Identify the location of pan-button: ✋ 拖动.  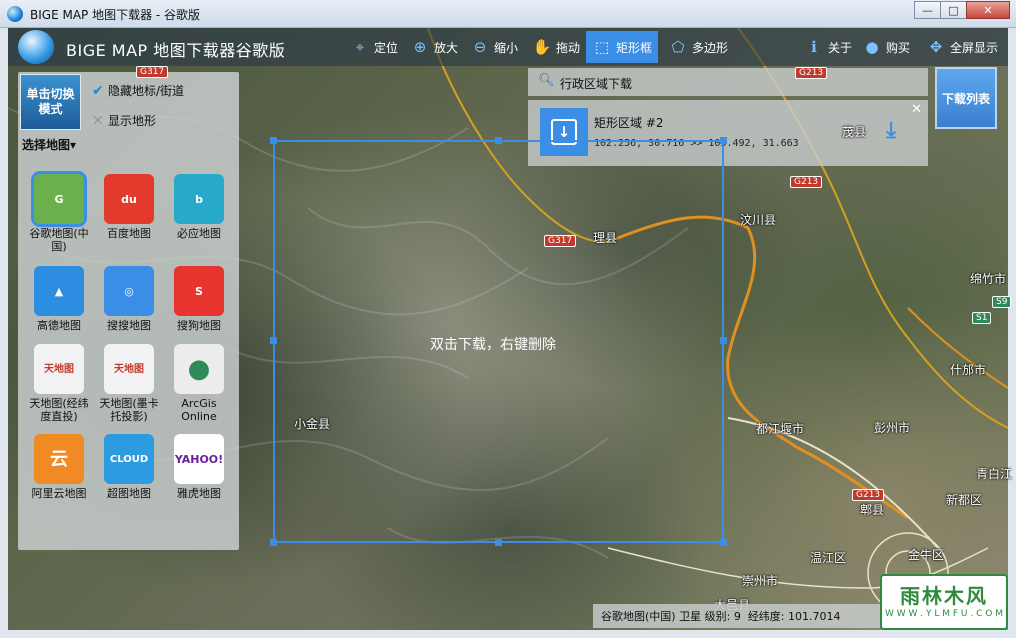
(556, 47).